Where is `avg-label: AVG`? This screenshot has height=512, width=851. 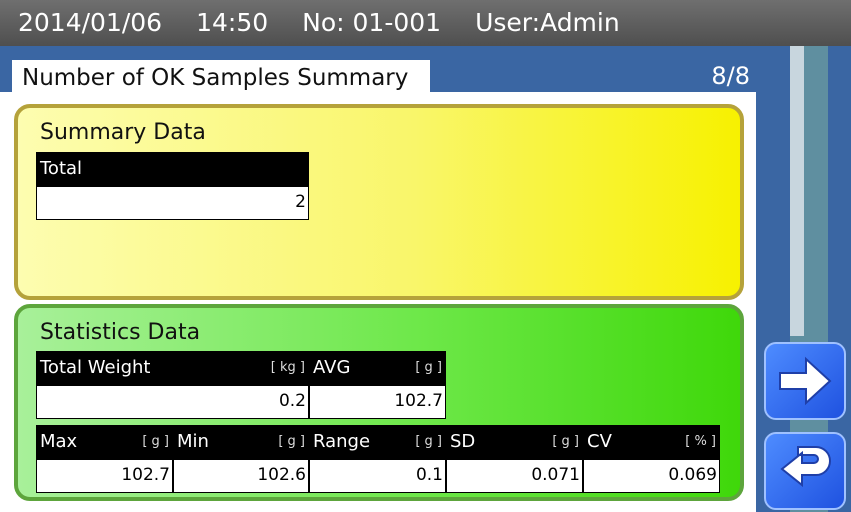
avg-label: AVG is located at coordinates (332, 367).